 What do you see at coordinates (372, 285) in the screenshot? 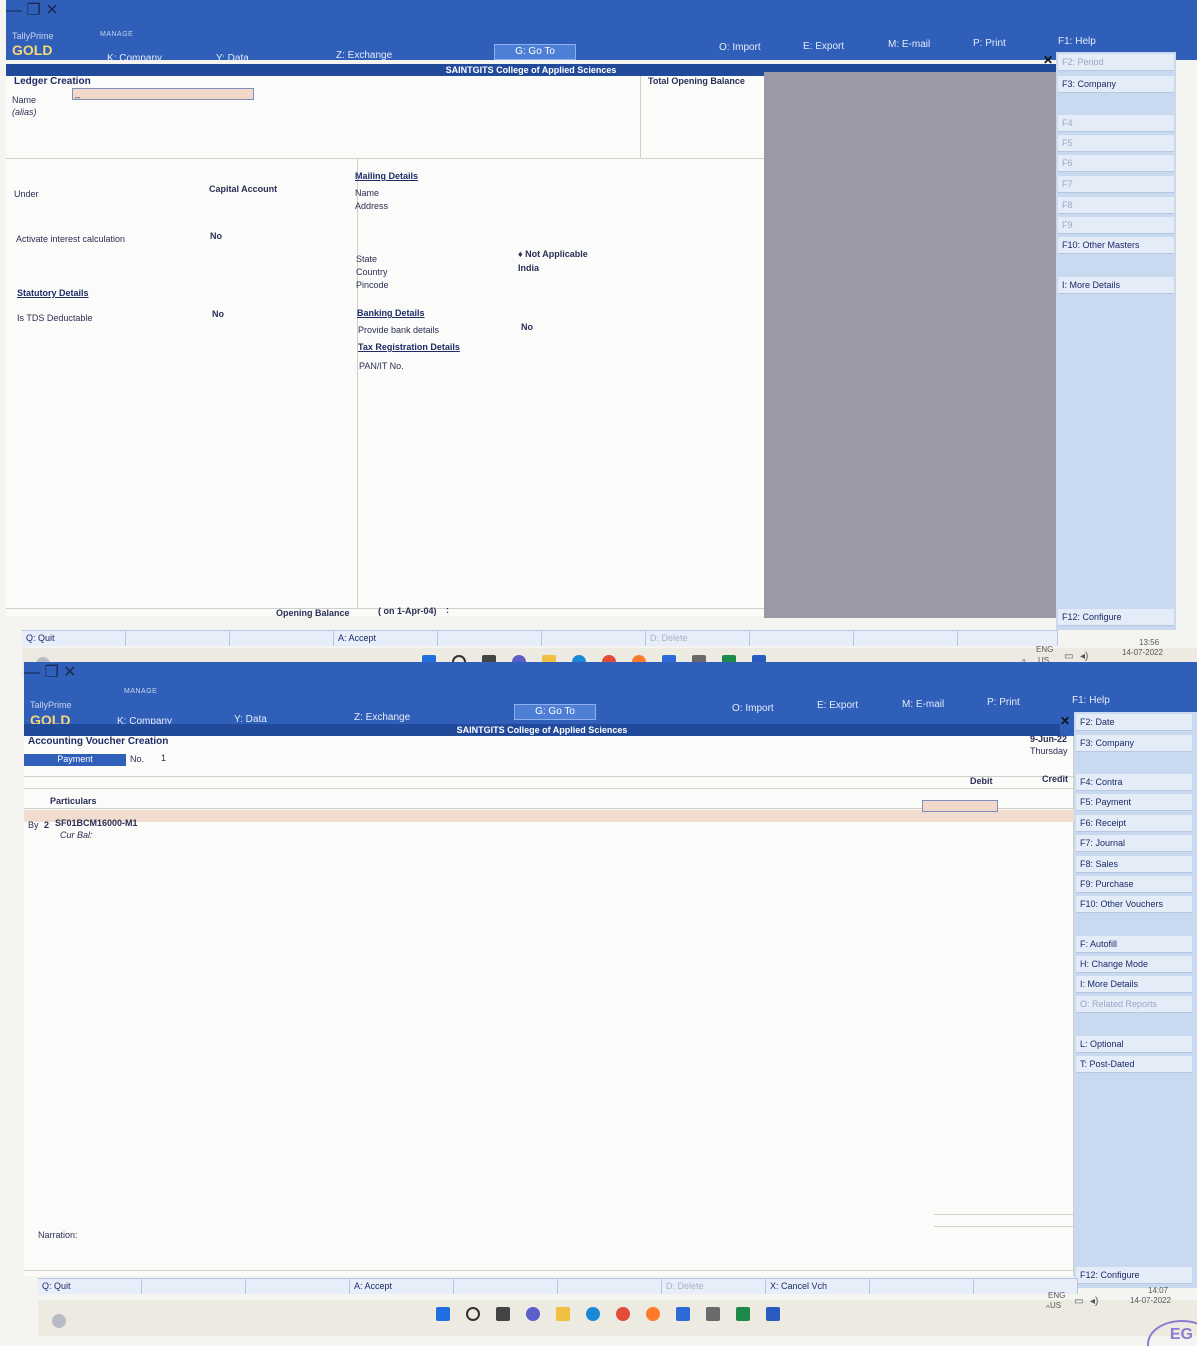
I see `pincode-label: Pincode` at bounding box center [372, 285].